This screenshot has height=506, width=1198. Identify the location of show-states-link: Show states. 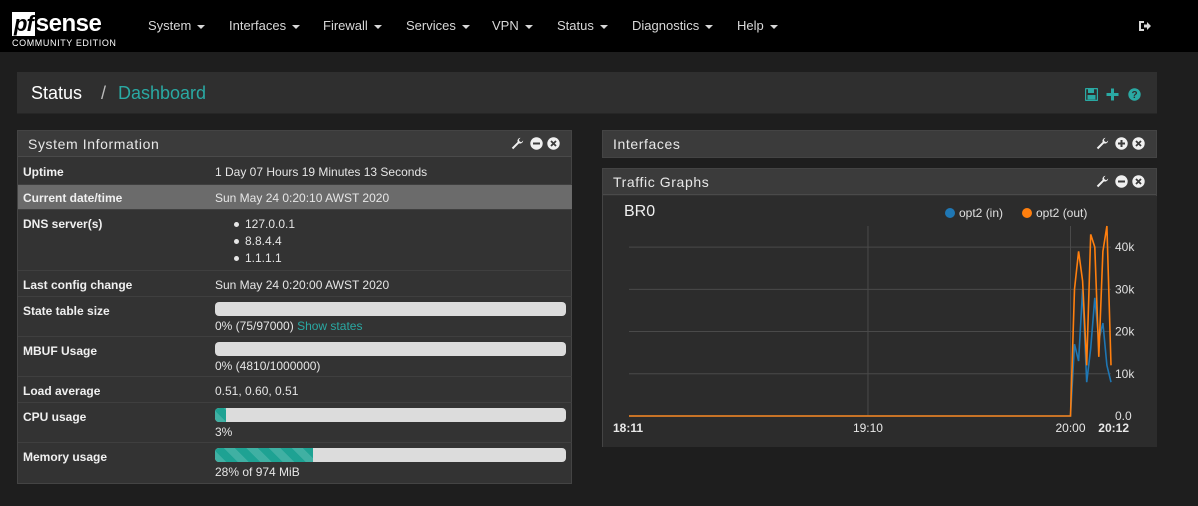
(329, 326).